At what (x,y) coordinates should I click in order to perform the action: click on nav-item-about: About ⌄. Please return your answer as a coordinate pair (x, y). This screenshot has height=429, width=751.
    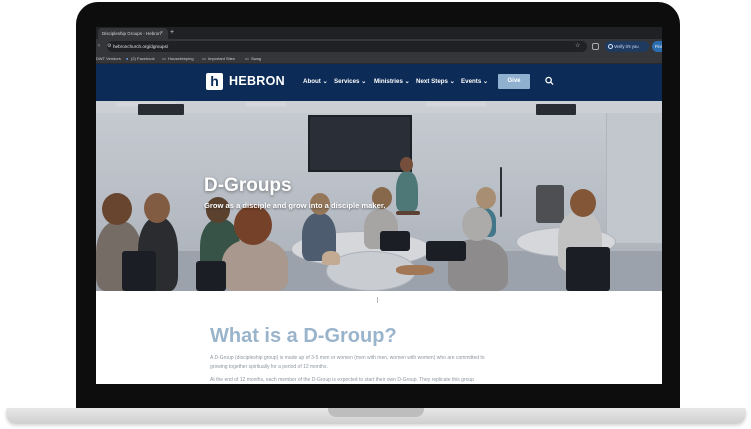
    Looking at the image, I should click on (315, 82).